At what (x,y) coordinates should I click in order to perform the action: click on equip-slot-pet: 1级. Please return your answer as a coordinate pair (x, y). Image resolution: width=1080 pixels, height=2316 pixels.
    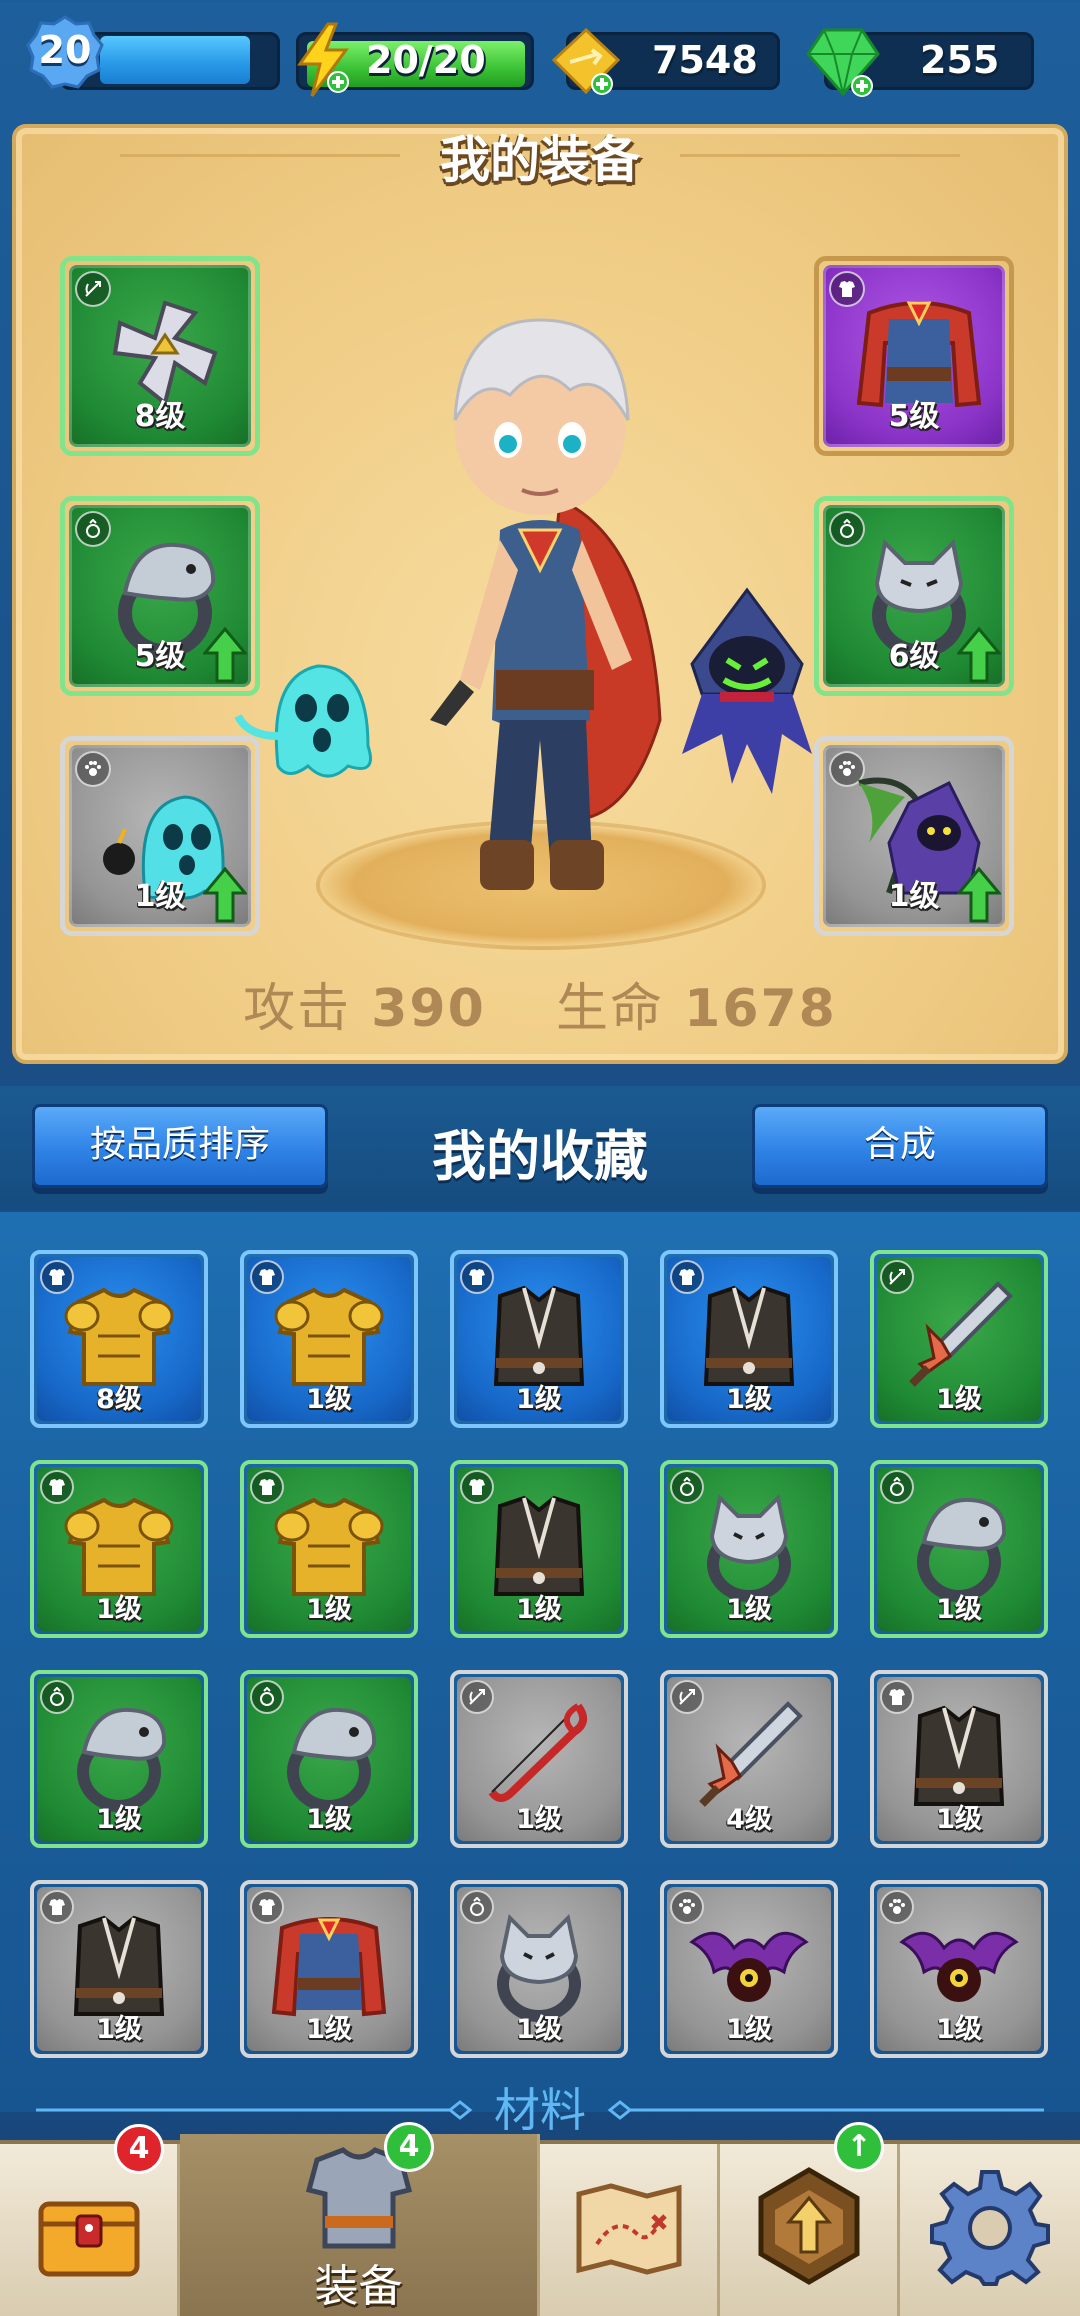
    Looking at the image, I should click on (160, 836).